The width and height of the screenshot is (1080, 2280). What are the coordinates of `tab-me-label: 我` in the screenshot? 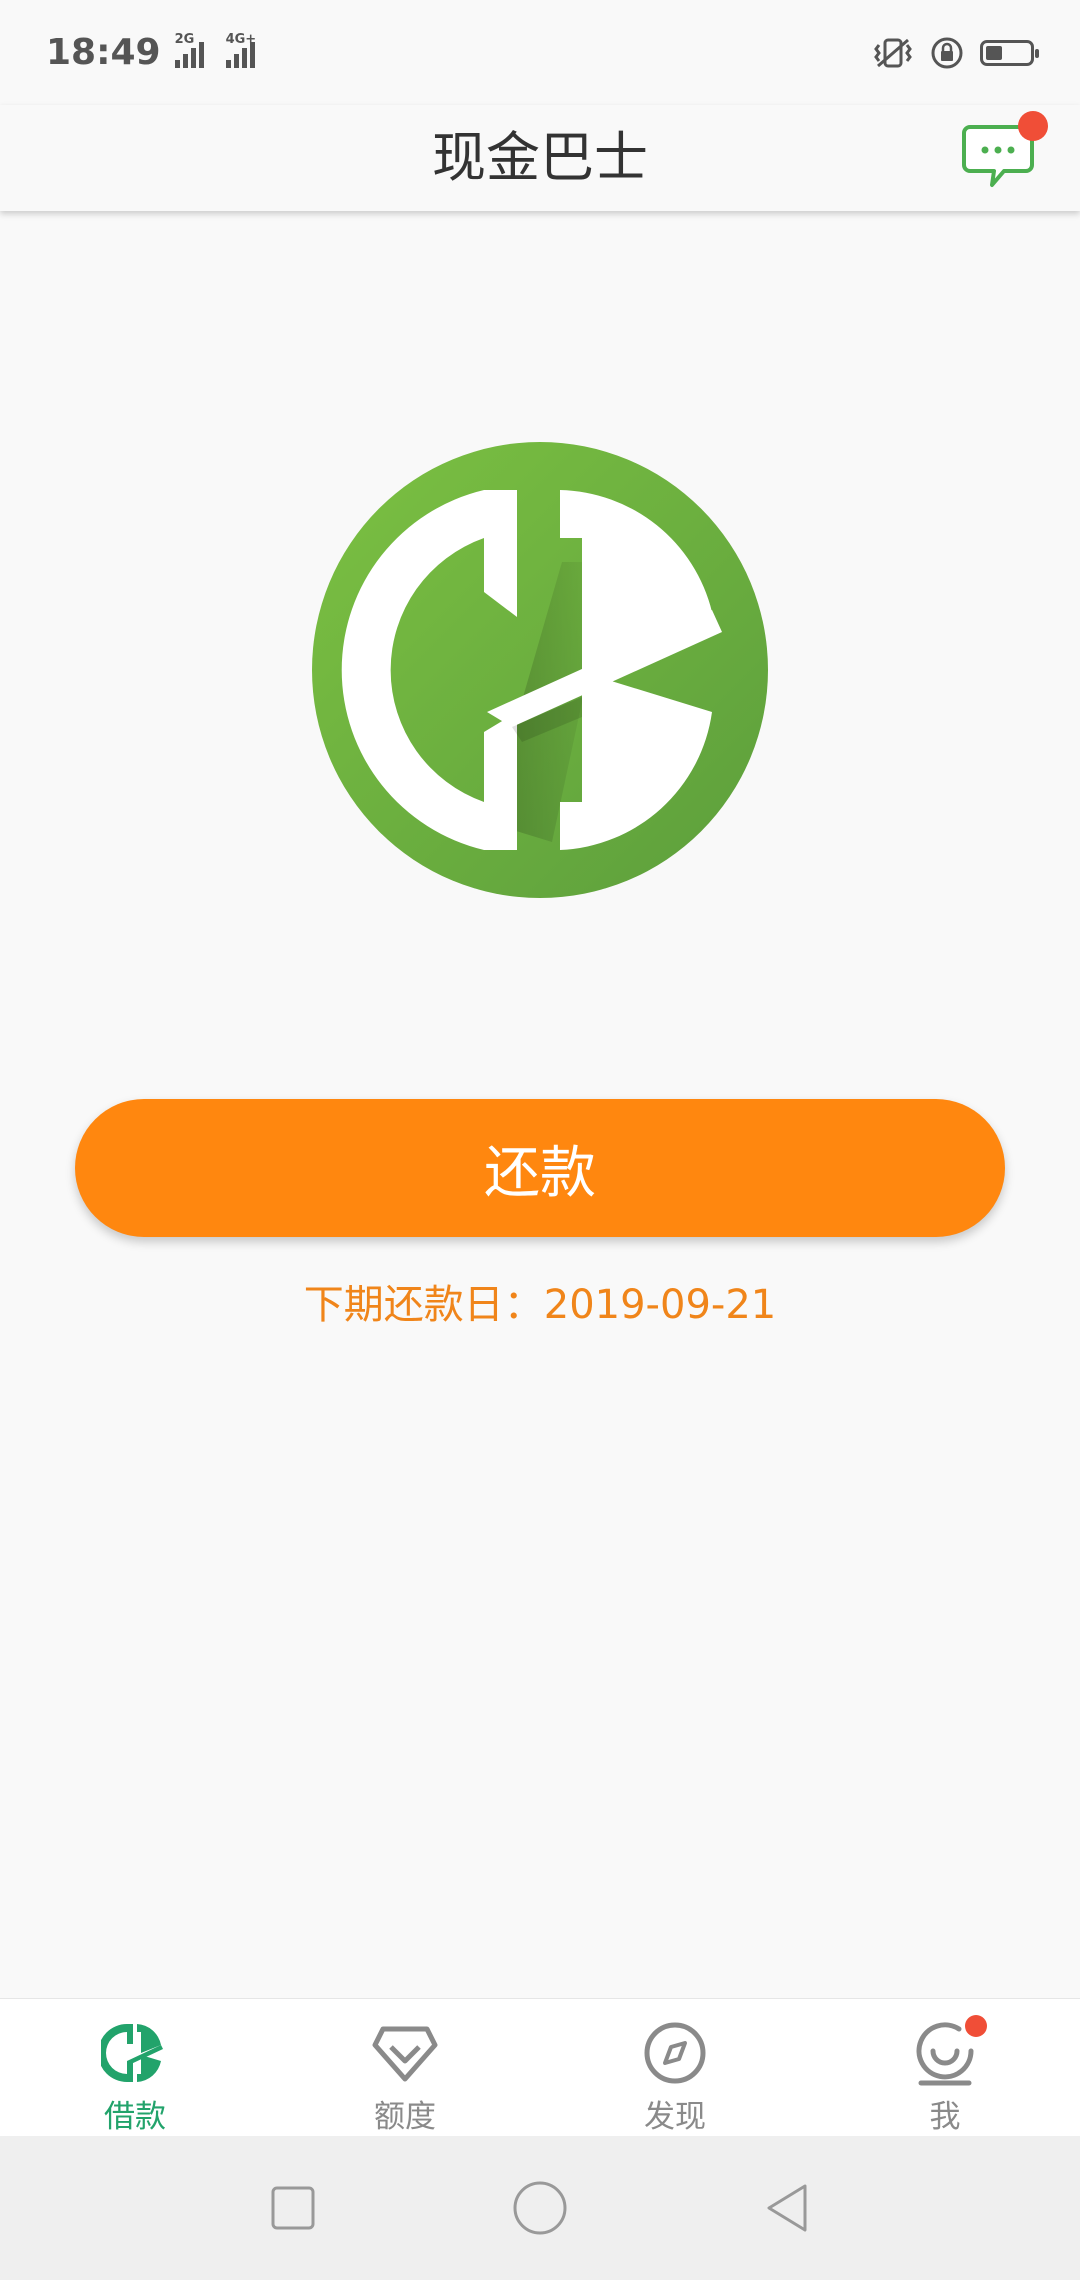 It's located at (945, 2117).